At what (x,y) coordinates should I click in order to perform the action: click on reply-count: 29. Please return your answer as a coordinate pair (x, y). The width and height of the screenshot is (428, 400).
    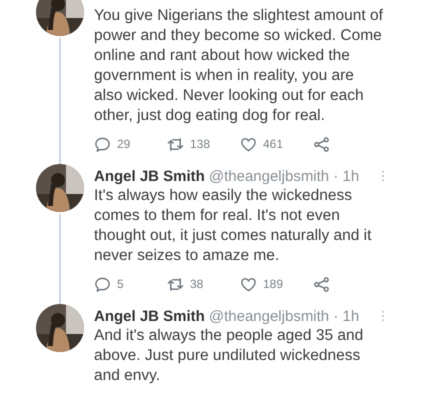
    Looking at the image, I should click on (123, 144).